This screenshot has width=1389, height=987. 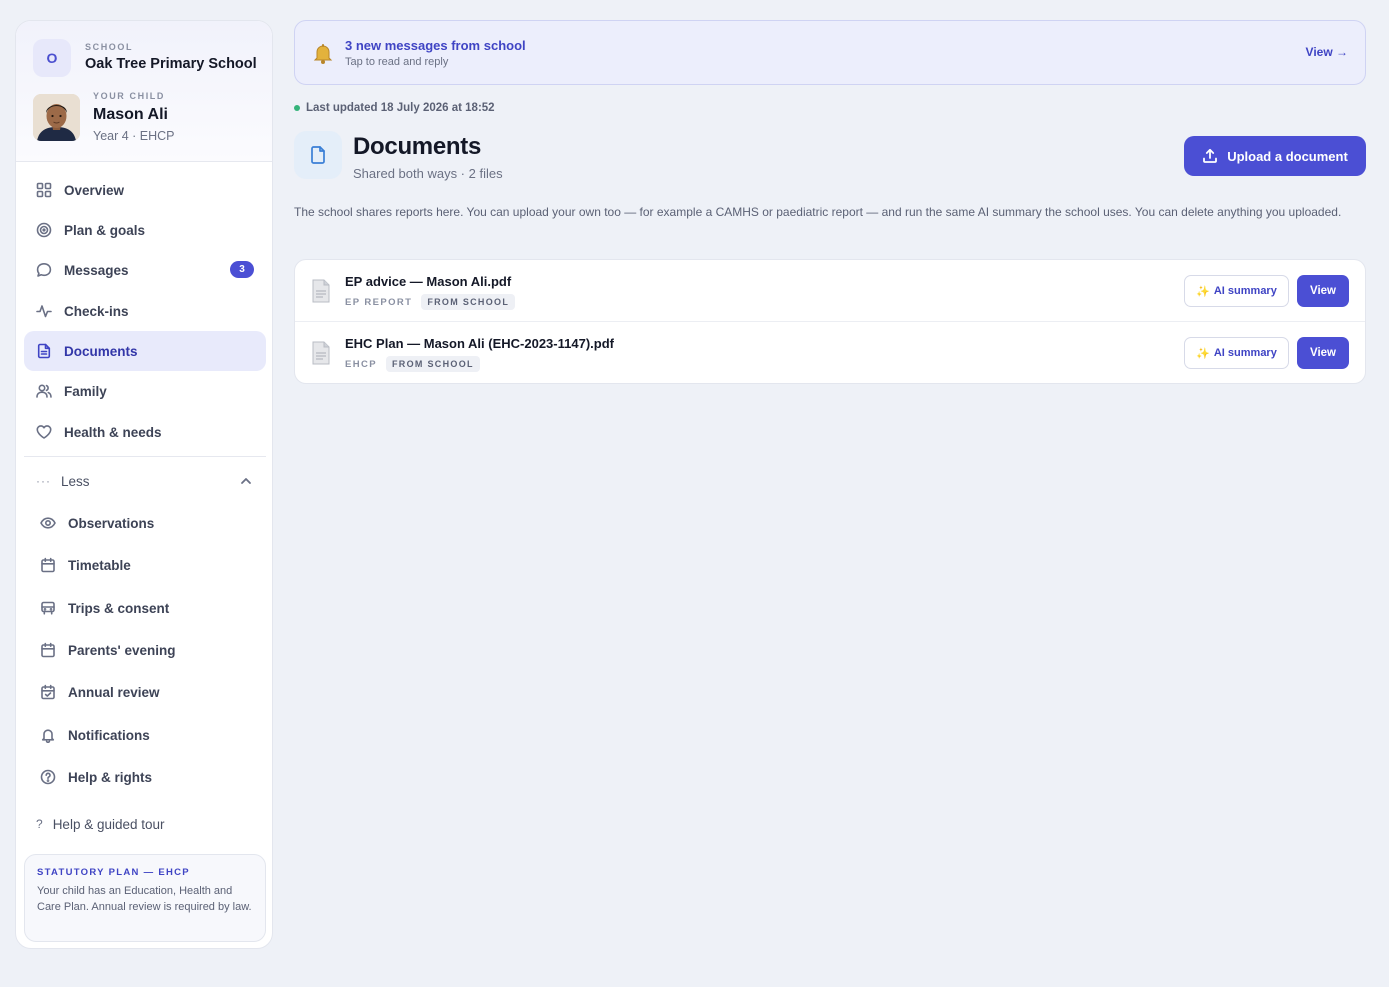 What do you see at coordinates (114, 692) in the screenshot?
I see `sidebar-item-label: Annual review` at bounding box center [114, 692].